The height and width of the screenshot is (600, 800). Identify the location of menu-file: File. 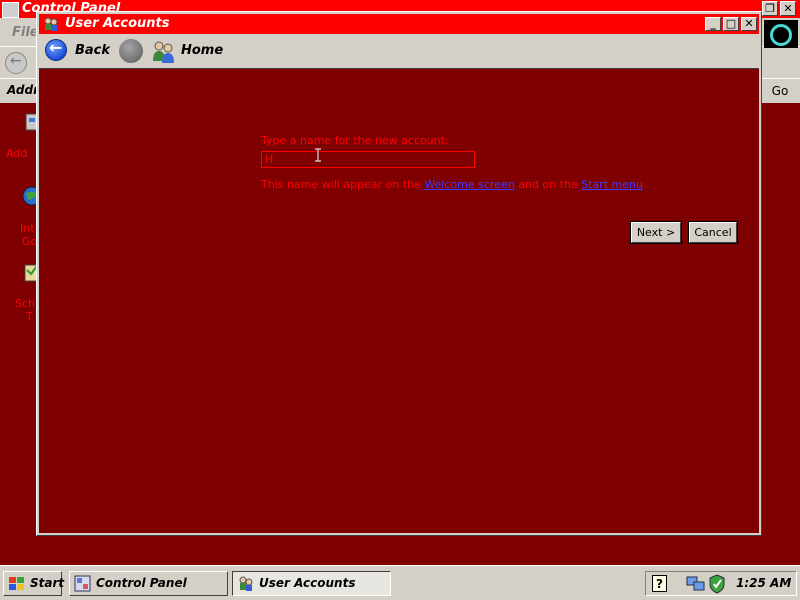
(25, 32).